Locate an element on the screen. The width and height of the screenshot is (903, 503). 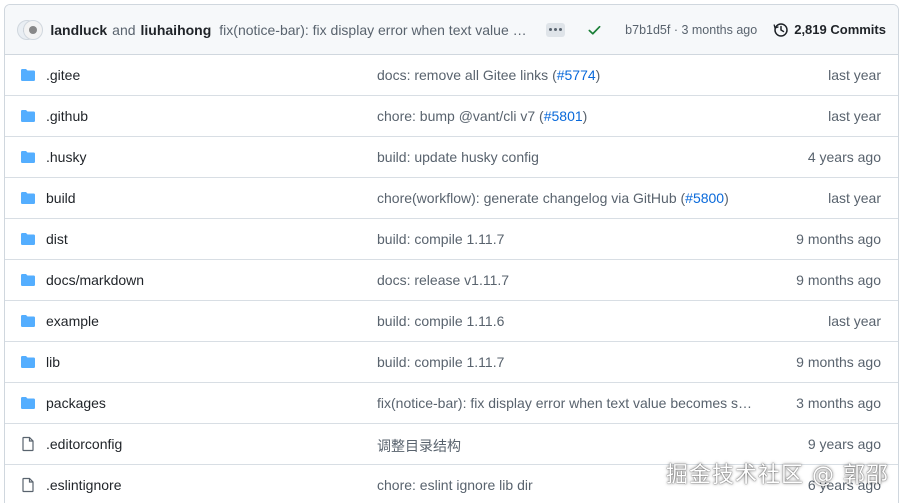
commit-age: 9 years ago is located at coordinates (844, 444).